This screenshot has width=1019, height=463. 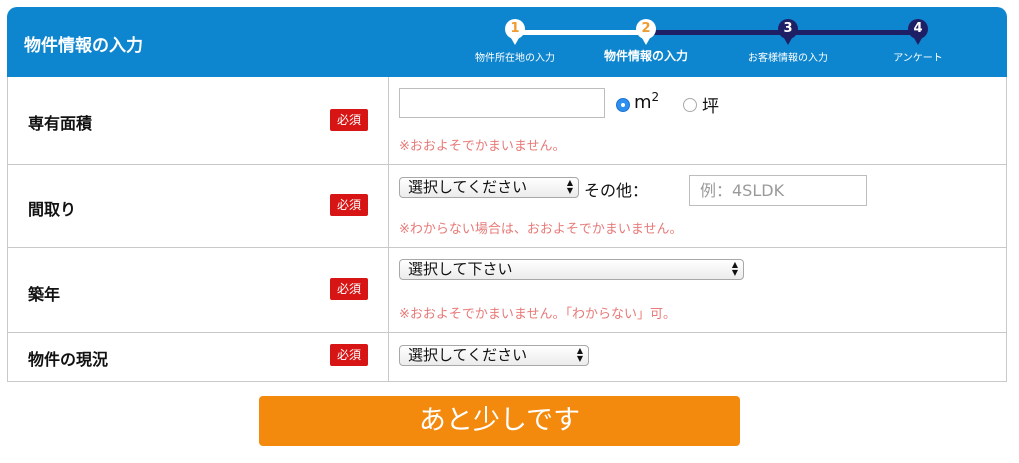 I want to click on layout-other-label: その他：, so click(x=616, y=190).